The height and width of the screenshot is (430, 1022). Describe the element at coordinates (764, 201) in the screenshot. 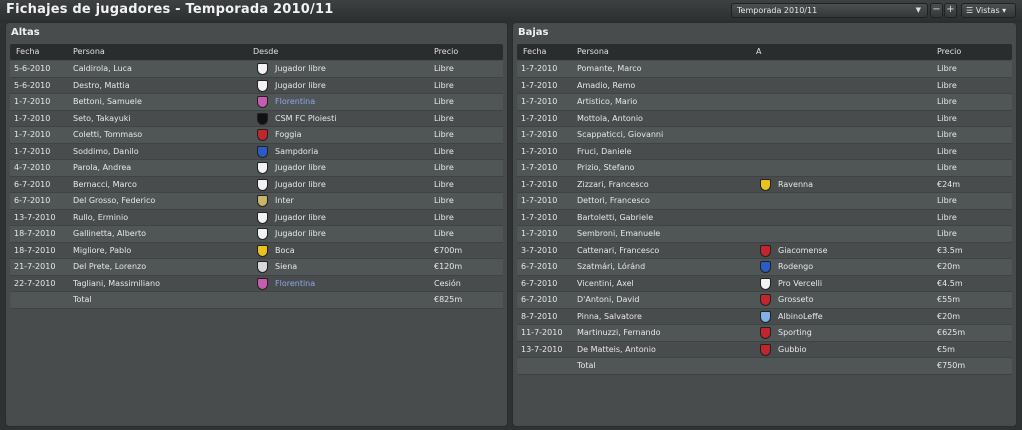

I see `table-row: 1-7-2010 Dettori, Francesco Libre` at that location.